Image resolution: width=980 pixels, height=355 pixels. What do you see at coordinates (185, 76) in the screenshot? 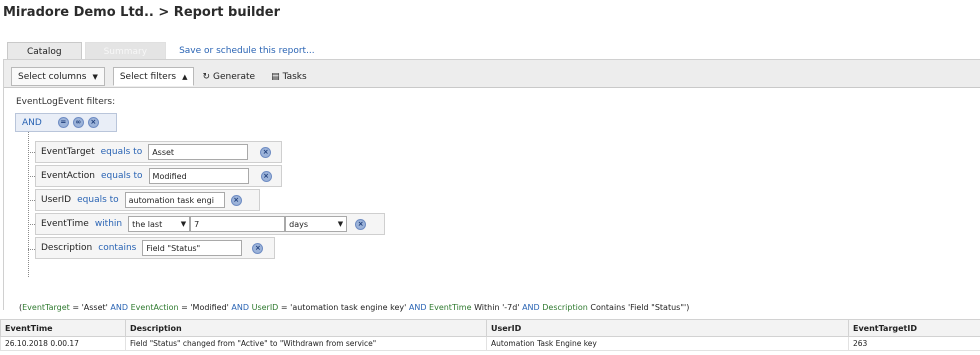
I see `caret-up-icon: ▲` at bounding box center [185, 76].